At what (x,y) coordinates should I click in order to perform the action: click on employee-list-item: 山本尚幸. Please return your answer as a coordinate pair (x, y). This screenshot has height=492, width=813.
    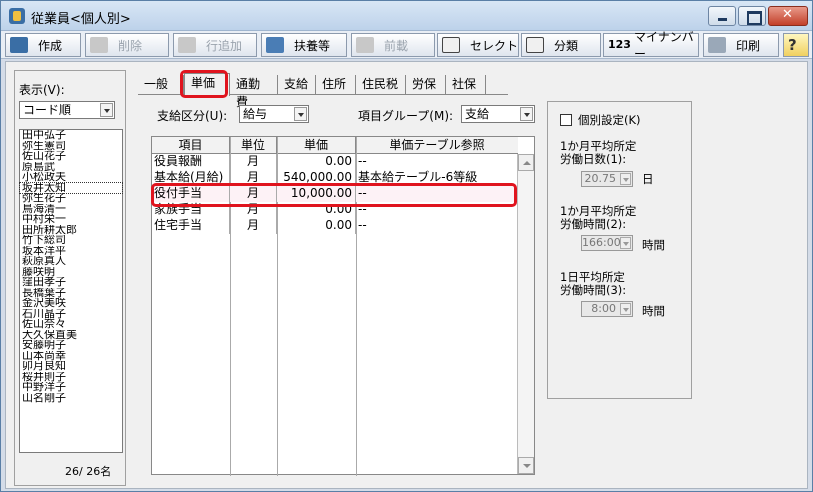
    Looking at the image, I should click on (71, 356).